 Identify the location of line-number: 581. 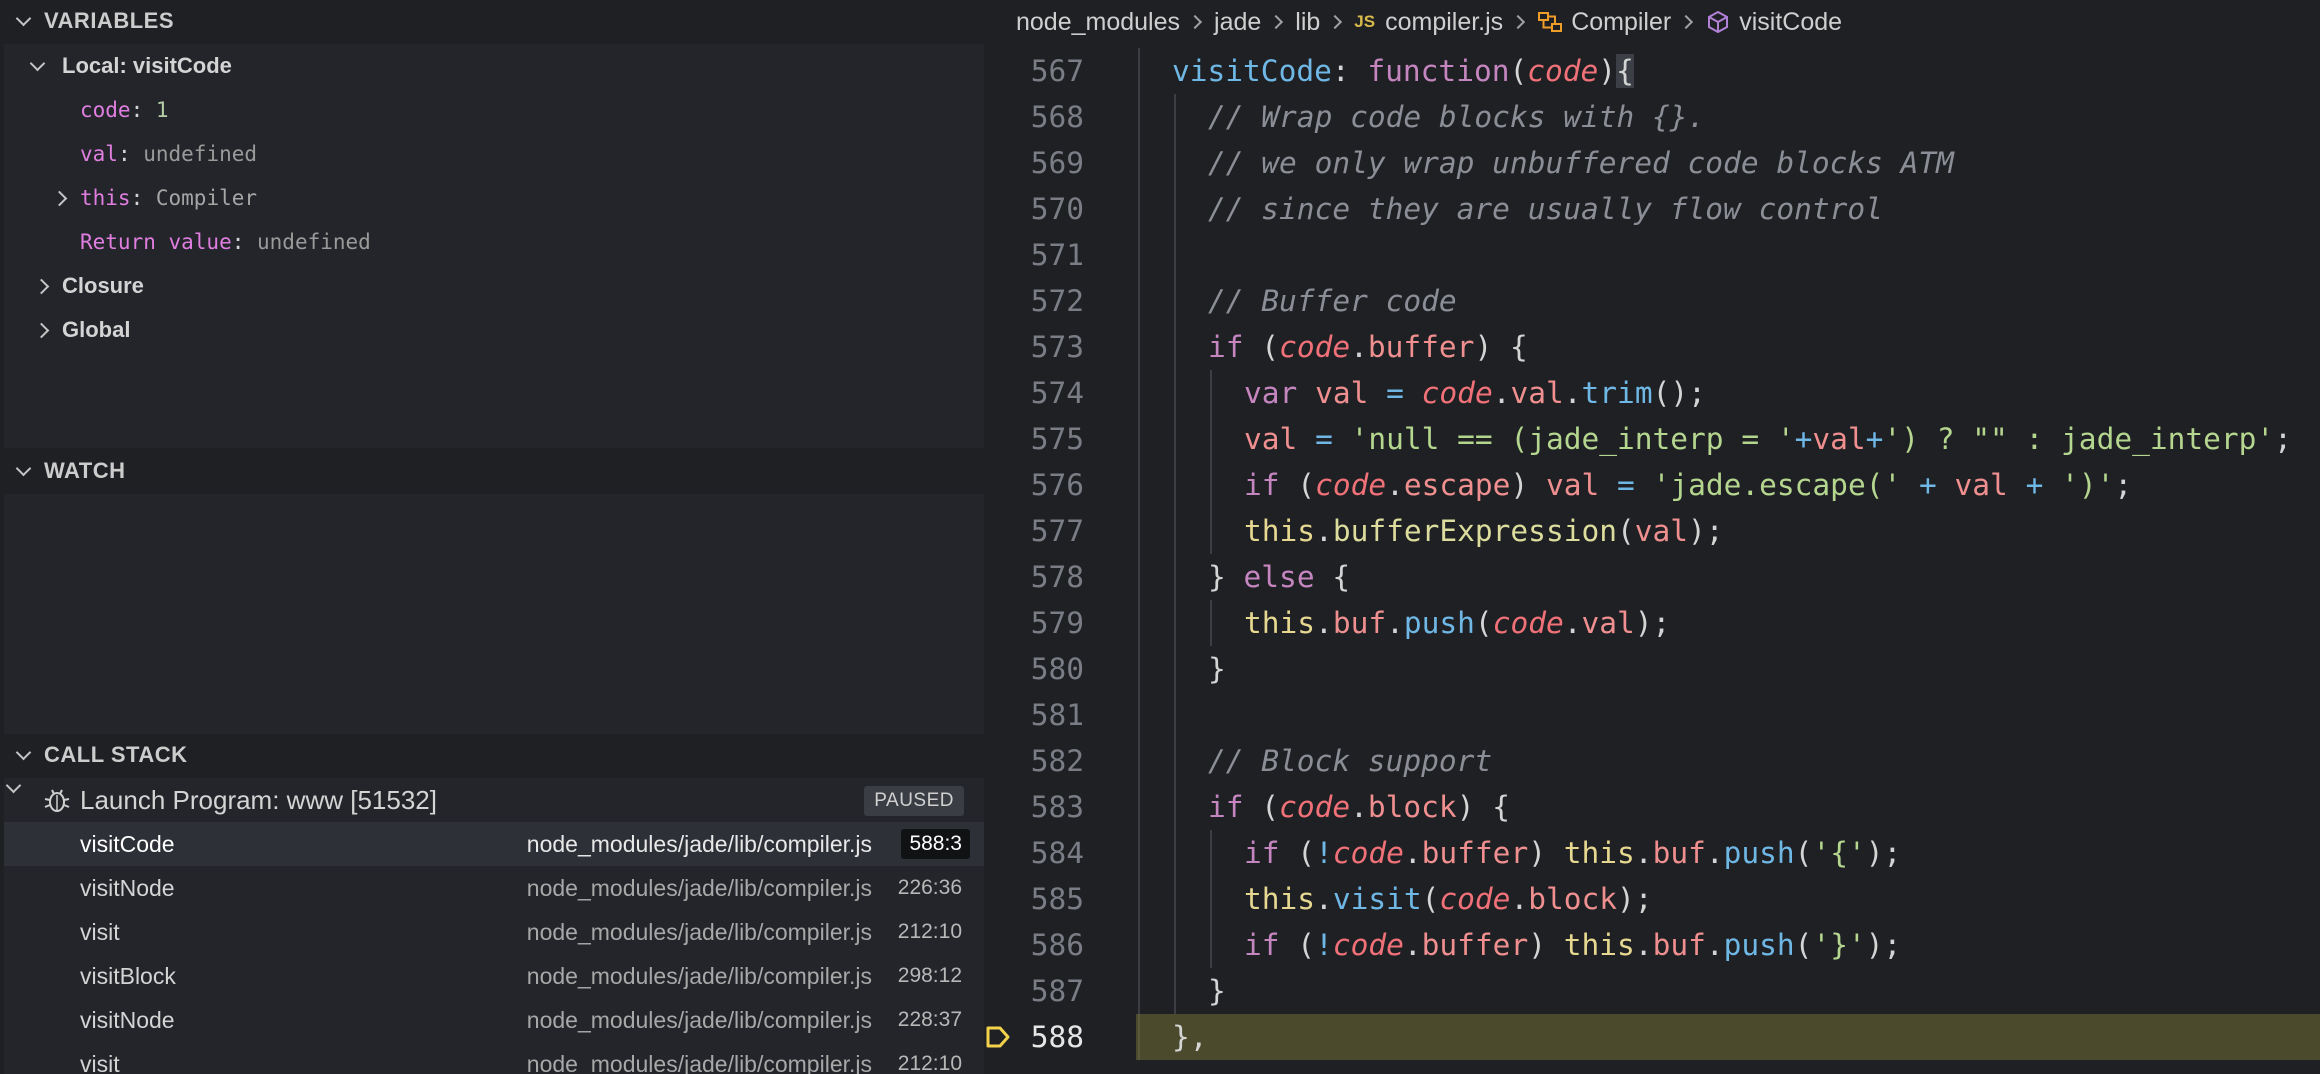
(1057, 715).